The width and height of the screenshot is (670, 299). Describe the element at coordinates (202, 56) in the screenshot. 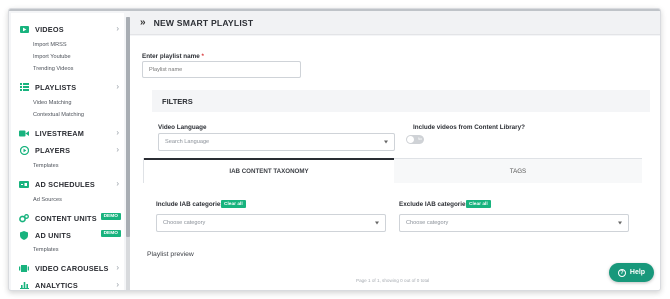

I see `required-asterisk: *` at that location.